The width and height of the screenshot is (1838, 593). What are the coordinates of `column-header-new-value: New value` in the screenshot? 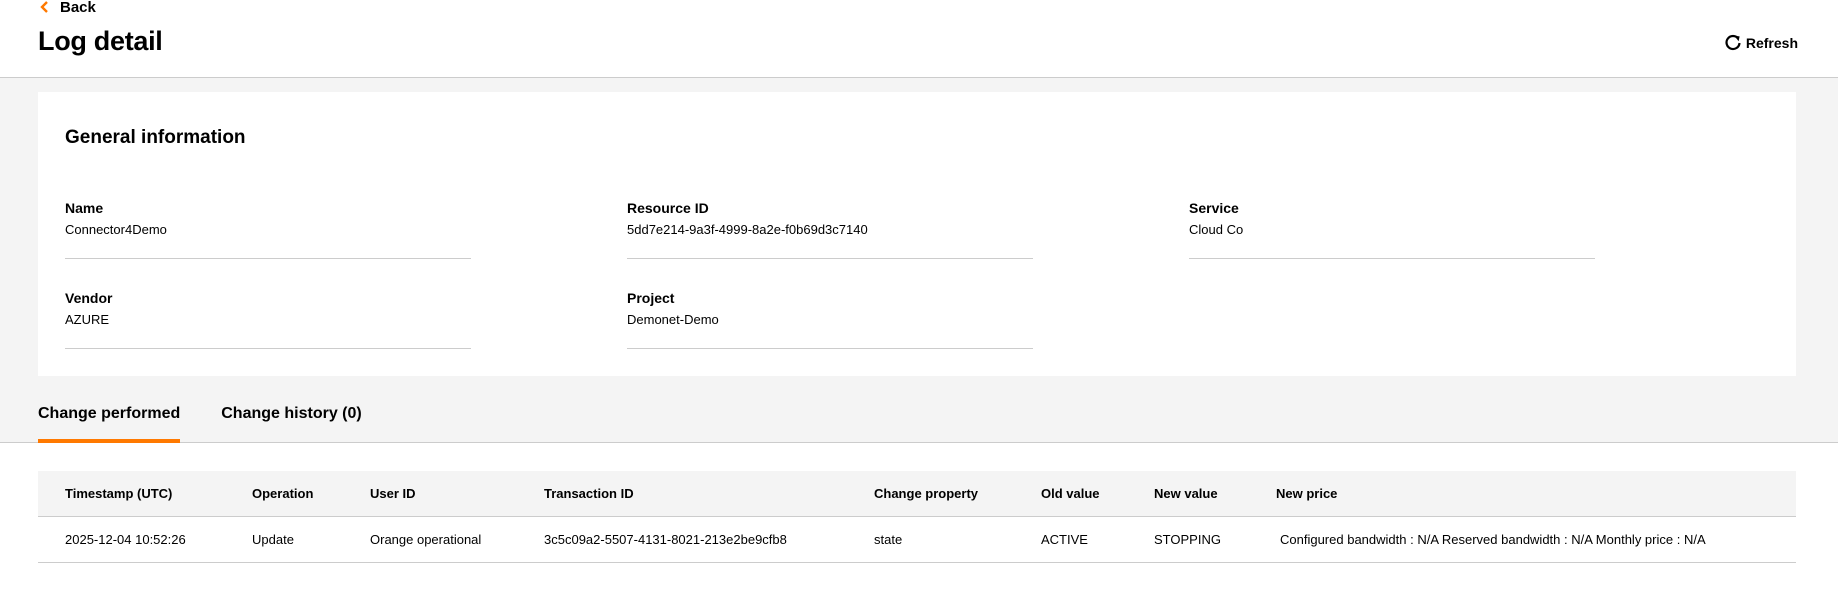 It's located at (1186, 493).